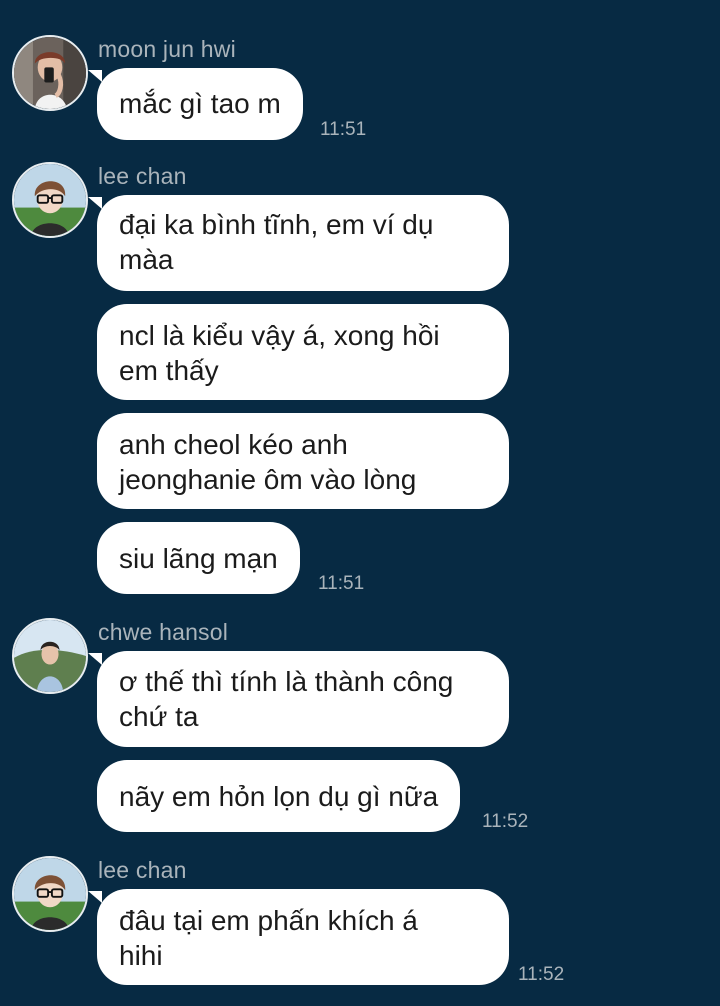 The width and height of the screenshot is (720, 1006). Describe the element at coordinates (167, 49) in the screenshot. I see `sender-name: moon jun hwi` at that location.